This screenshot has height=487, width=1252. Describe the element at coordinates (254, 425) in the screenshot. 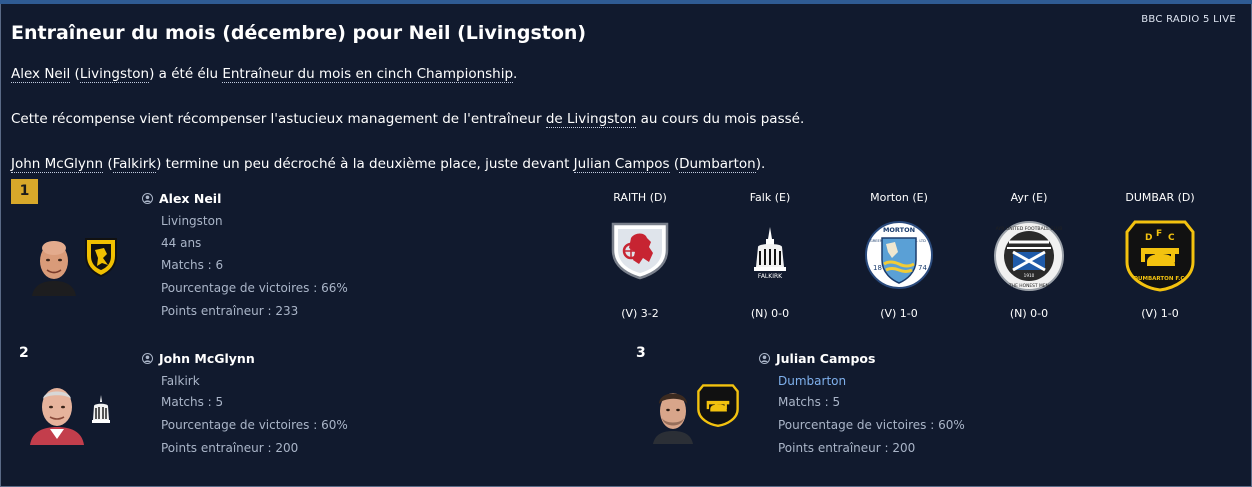

I see `second-win-pct: Pourcentage de victoires : 60%` at that location.